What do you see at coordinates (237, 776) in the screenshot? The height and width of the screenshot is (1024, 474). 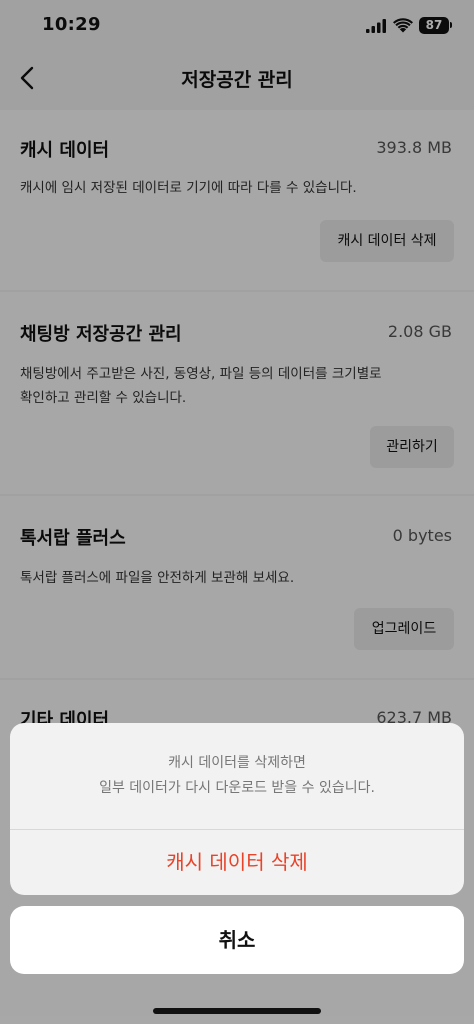 I see `action-sheet-message: 캐시 데이터를 삭제하면 일부 데이터가 다시 다운로드 받을 수 있습니다.` at bounding box center [237, 776].